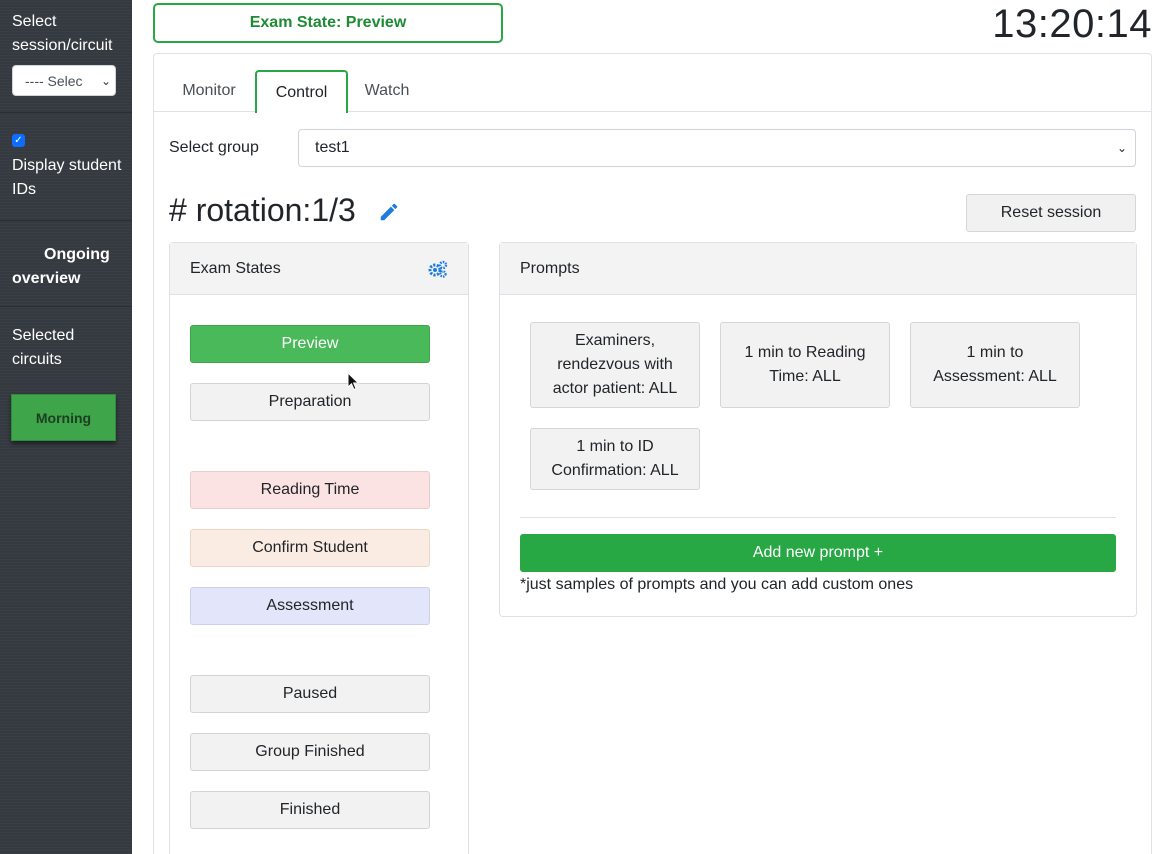 The height and width of the screenshot is (854, 1164). Describe the element at coordinates (995, 365) in the screenshot. I see `prompt-button: 1 min to Assessment: ALL` at that location.